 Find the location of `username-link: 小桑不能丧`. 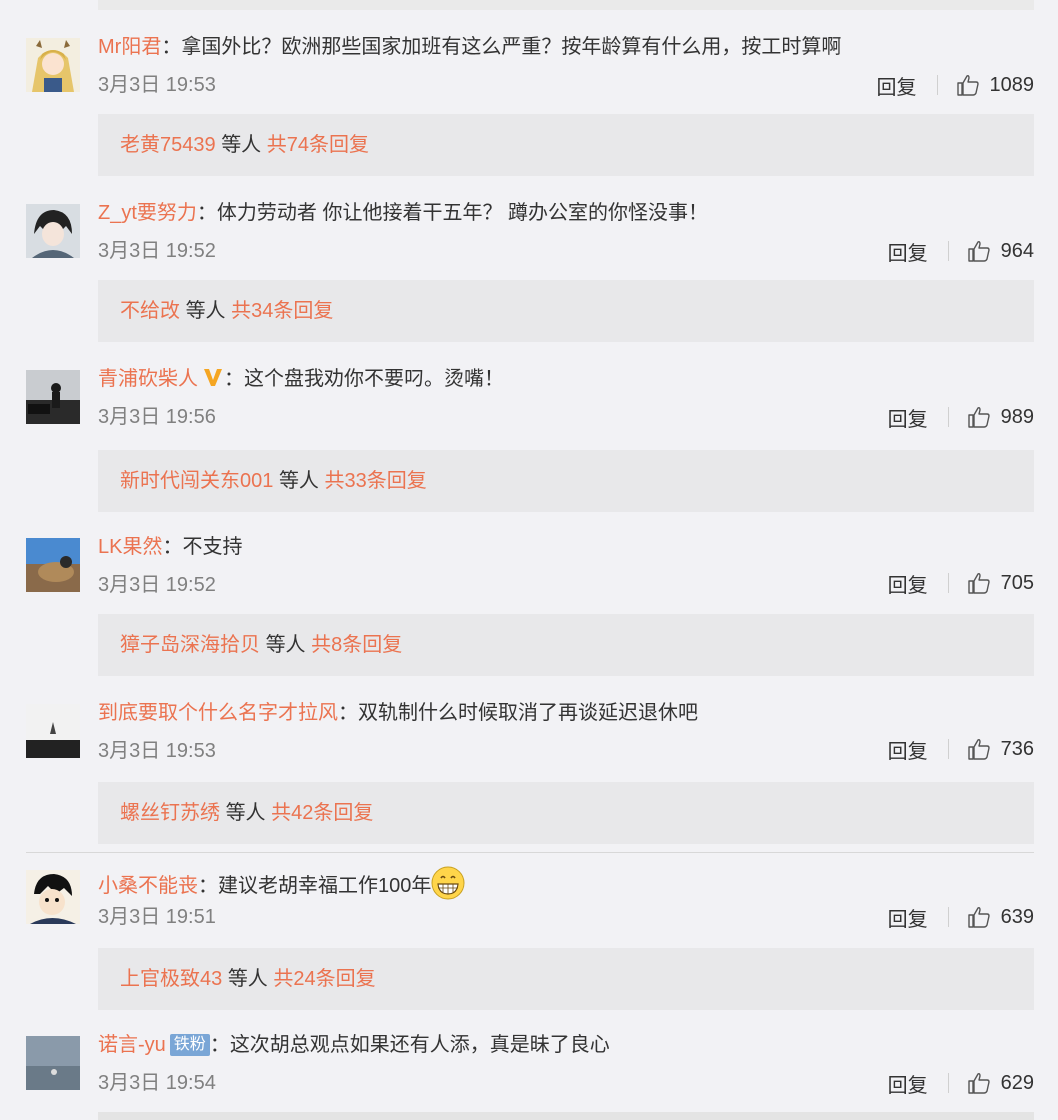

username-link: 小桑不能丧 is located at coordinates (148, 886).